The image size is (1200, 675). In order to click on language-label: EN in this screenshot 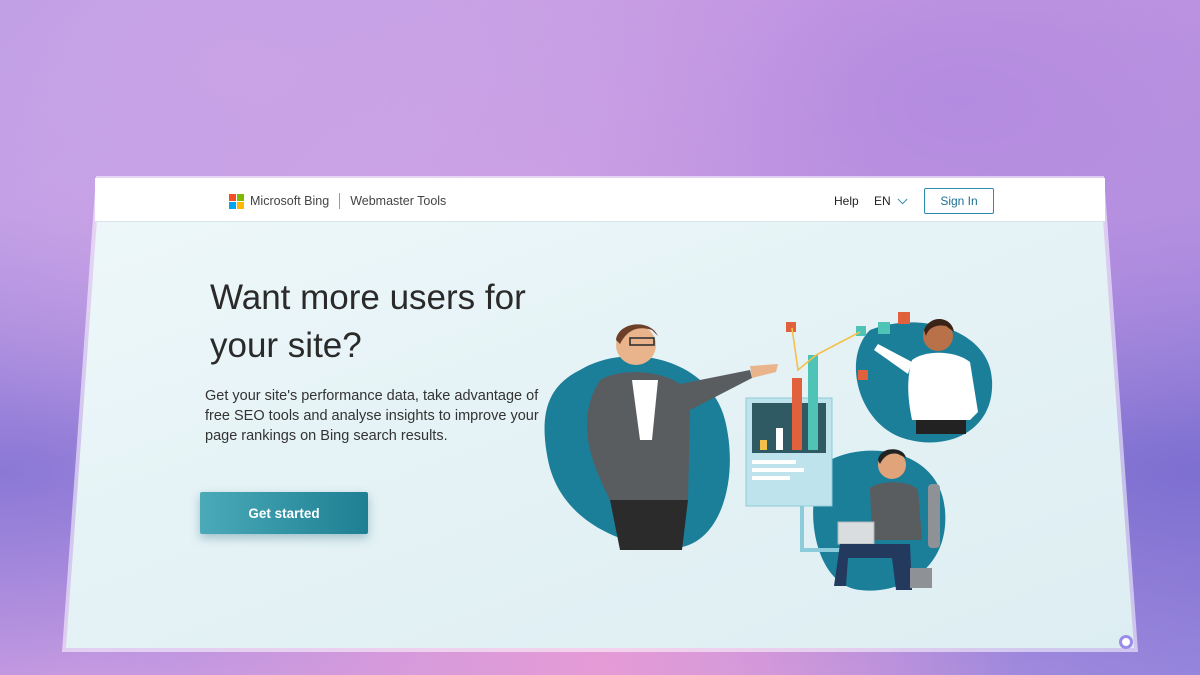, I will do `click(882, 201)`.